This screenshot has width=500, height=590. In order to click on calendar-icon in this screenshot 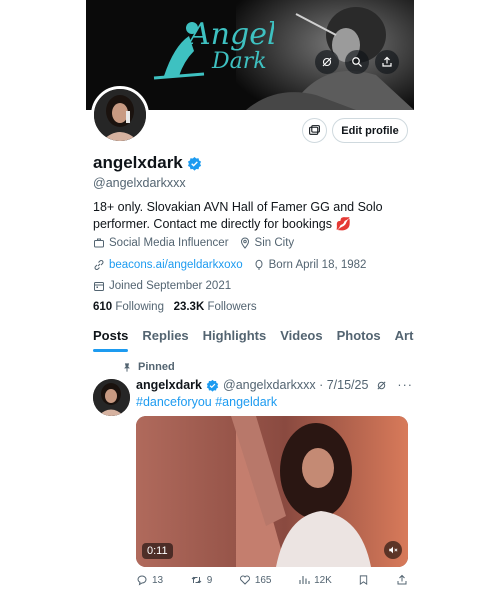, I will do `click(99, 286)`.